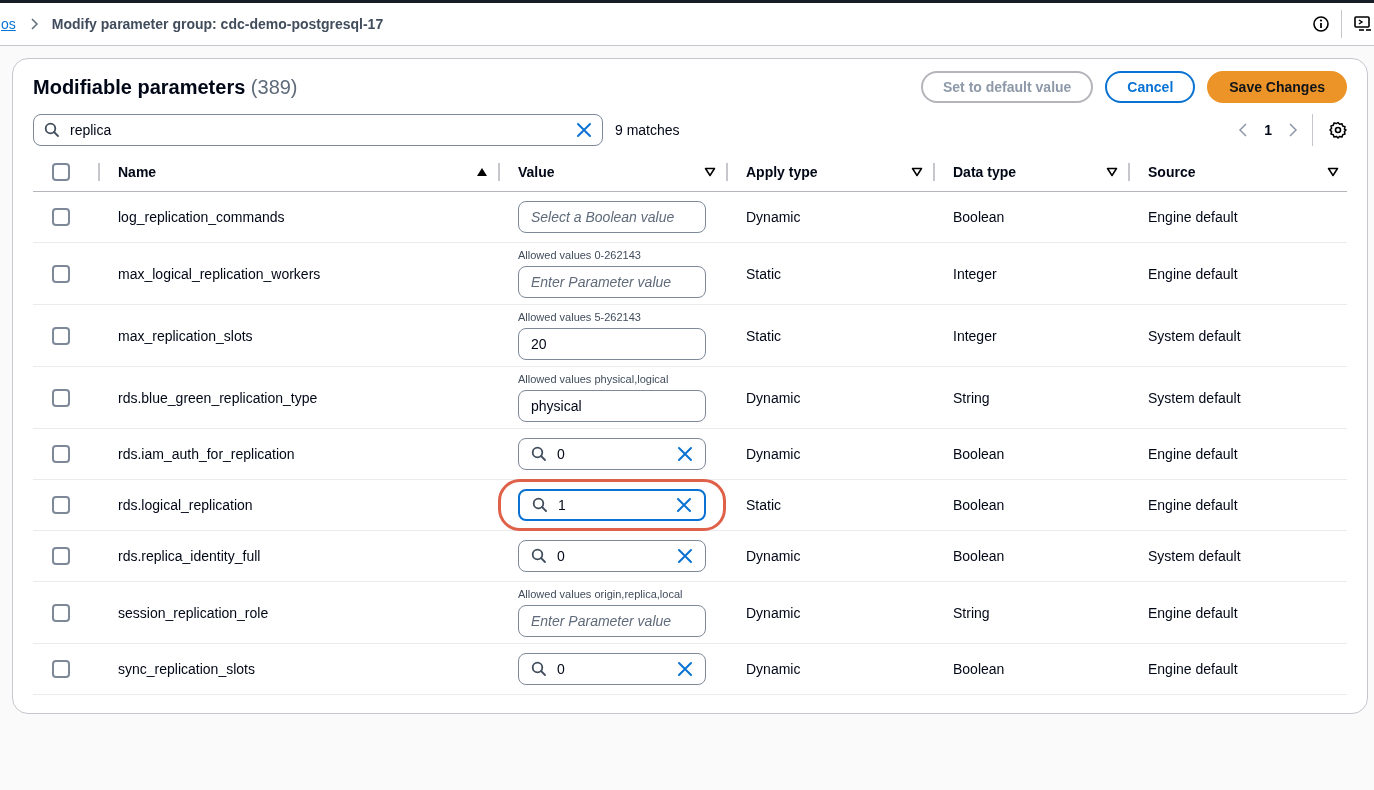 The height and width of the screenshot is (790, 1374). What do you see at coordinates (1321, 24) in the screenshot?
I see `info-icon` at bounding box center [1321, 24].